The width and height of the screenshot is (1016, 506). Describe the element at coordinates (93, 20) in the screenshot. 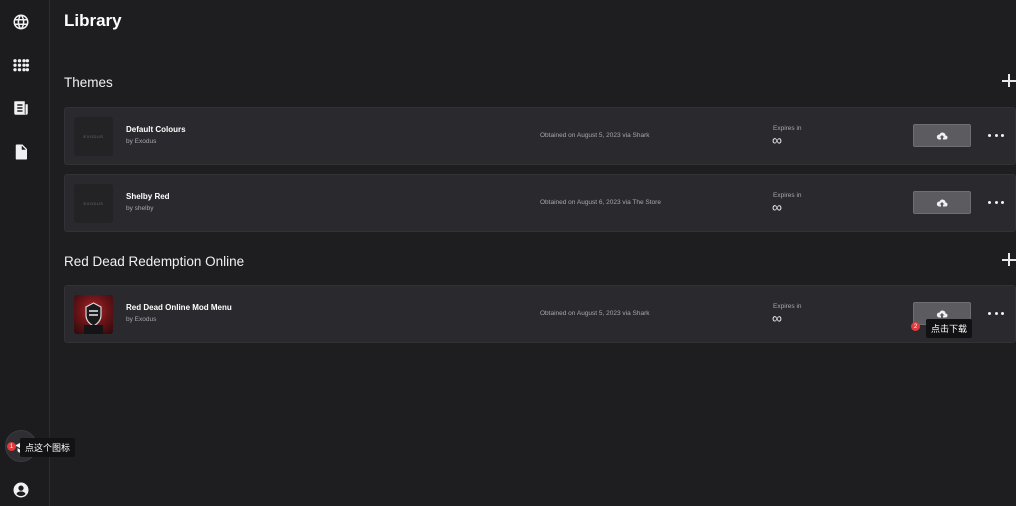

I see `page-title: Library` at that location.